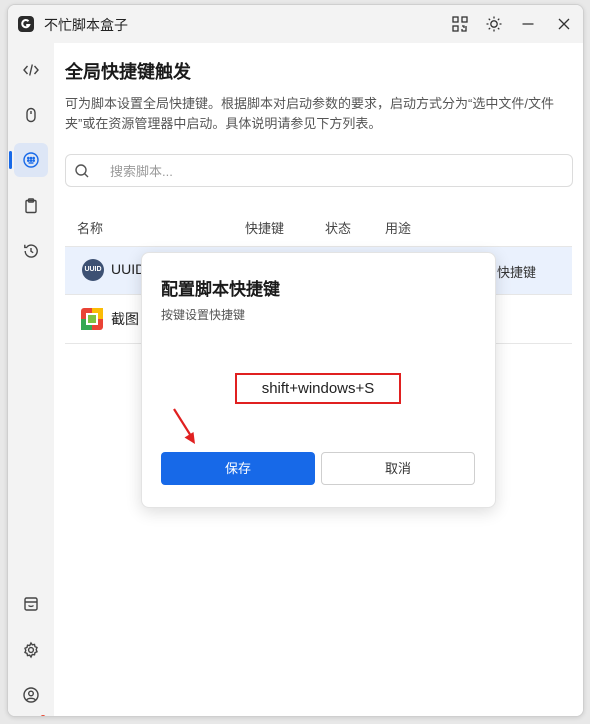  I want to click on qr-code-icon, so click(460, 24).